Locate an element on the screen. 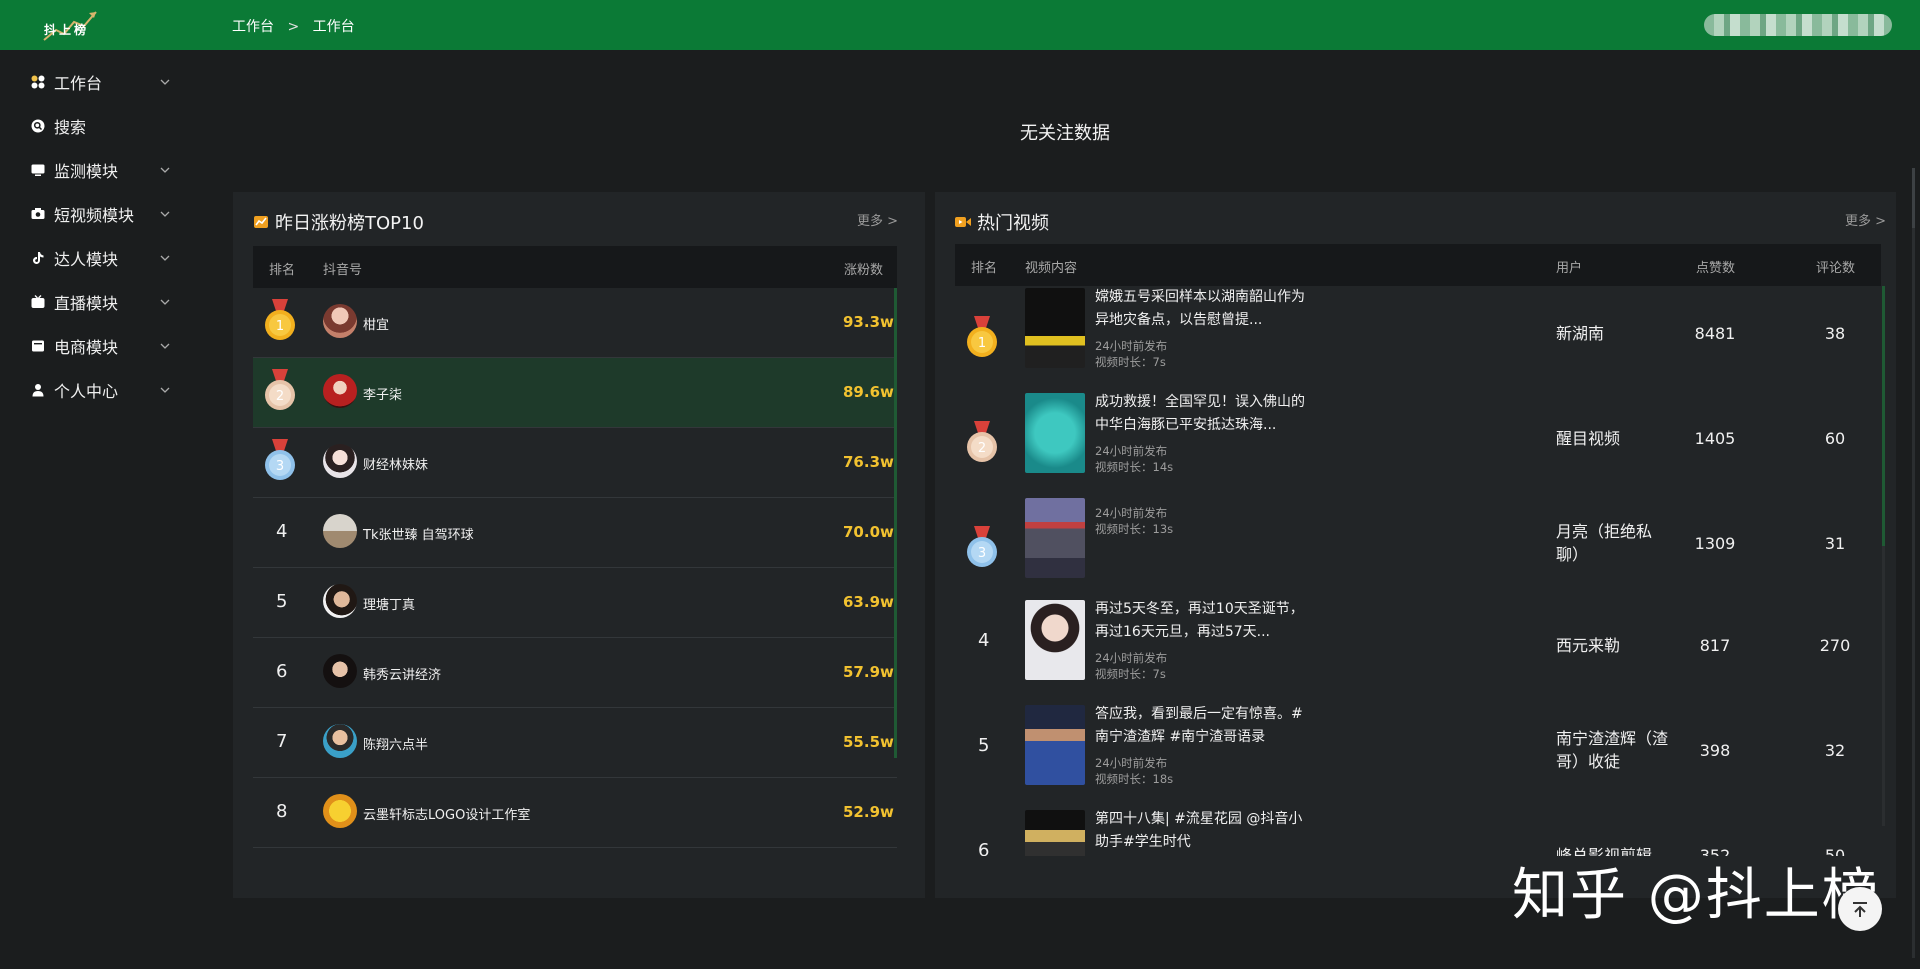 This screenshot has height=969, width=1920. video-published: 24小时前发布 is located at coordinates (1131, 451).